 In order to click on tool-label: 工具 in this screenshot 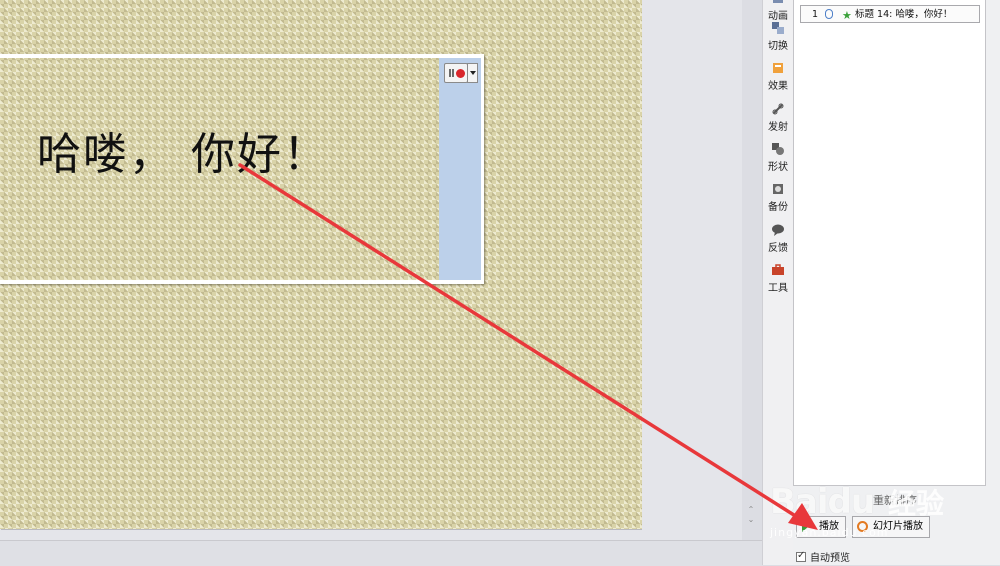, I will do `click(778, 288)`.